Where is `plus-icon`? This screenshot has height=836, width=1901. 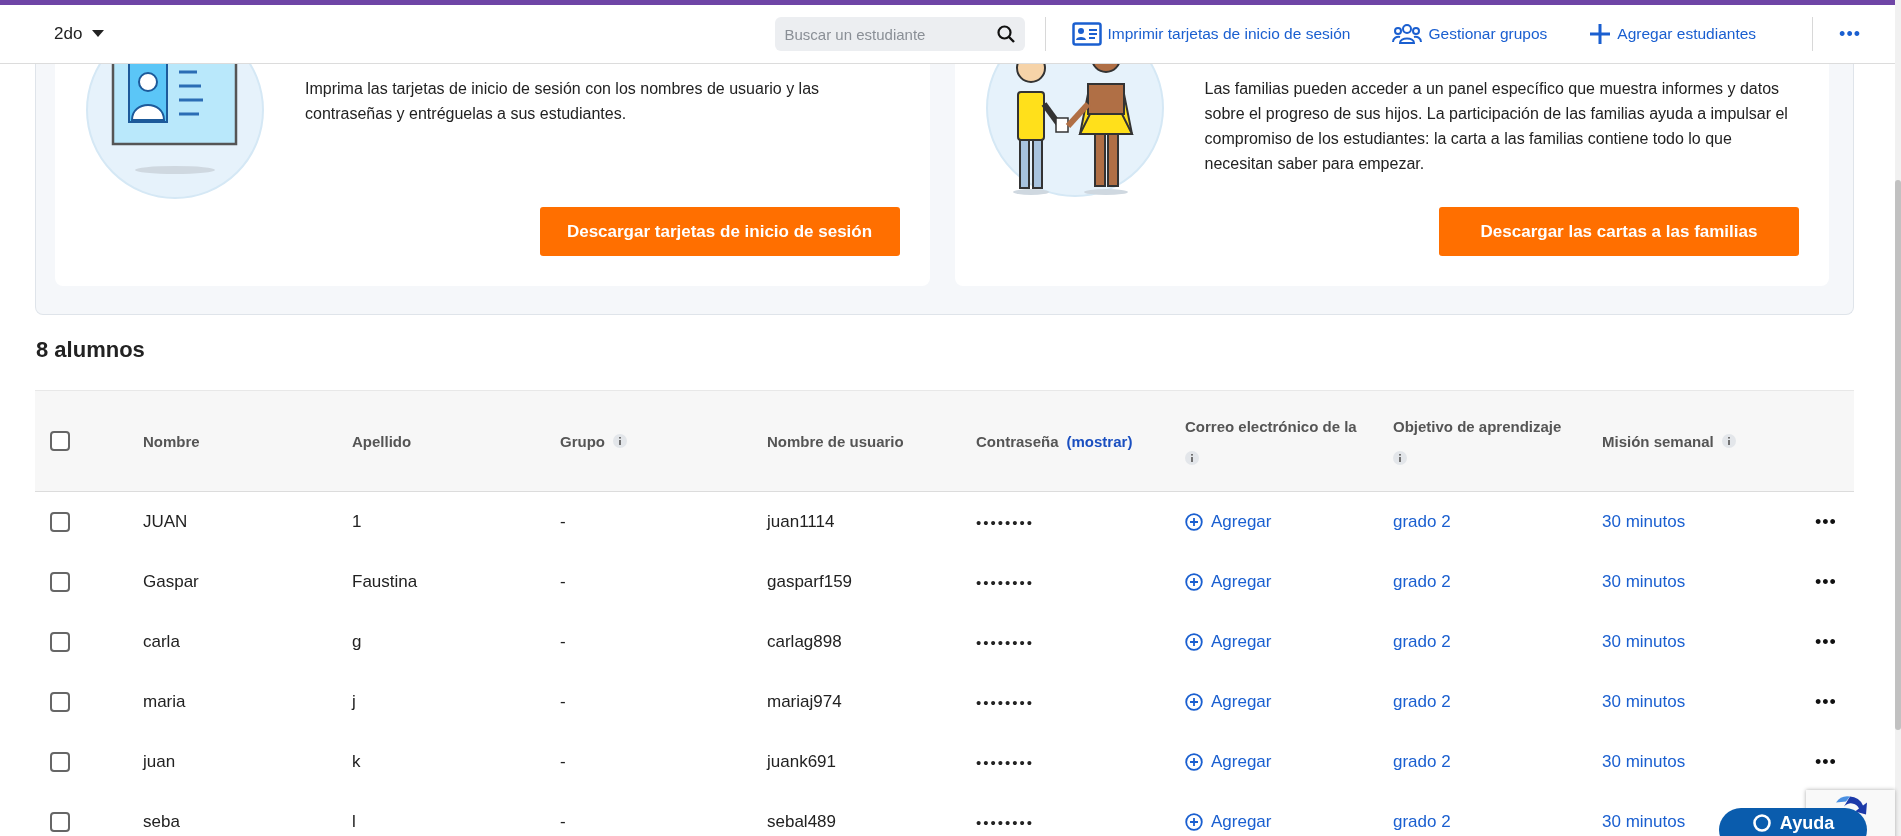 plus-icon is located at coordinates (1600, 34).